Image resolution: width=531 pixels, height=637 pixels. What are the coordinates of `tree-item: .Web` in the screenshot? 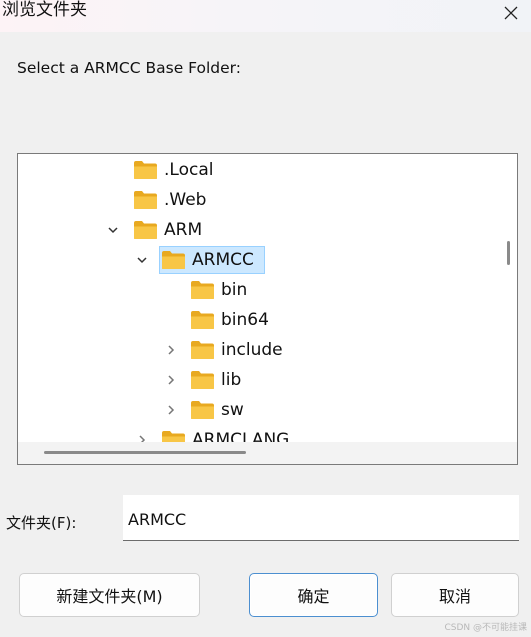 It's located at (258, 200).